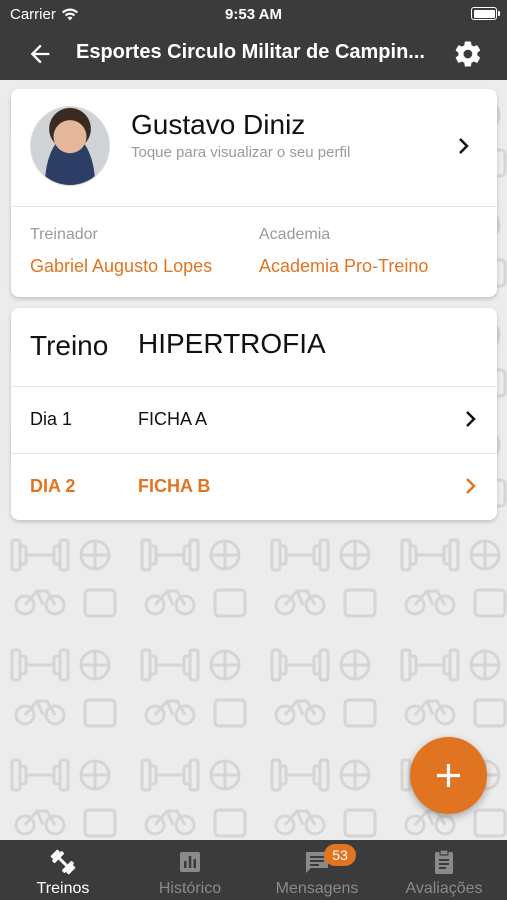 This screenshot has width=507, height=900. Describe the element at coordinates (232, 343) in the screenshot. I see `workout-name: HIPERTROFIA` at that location.